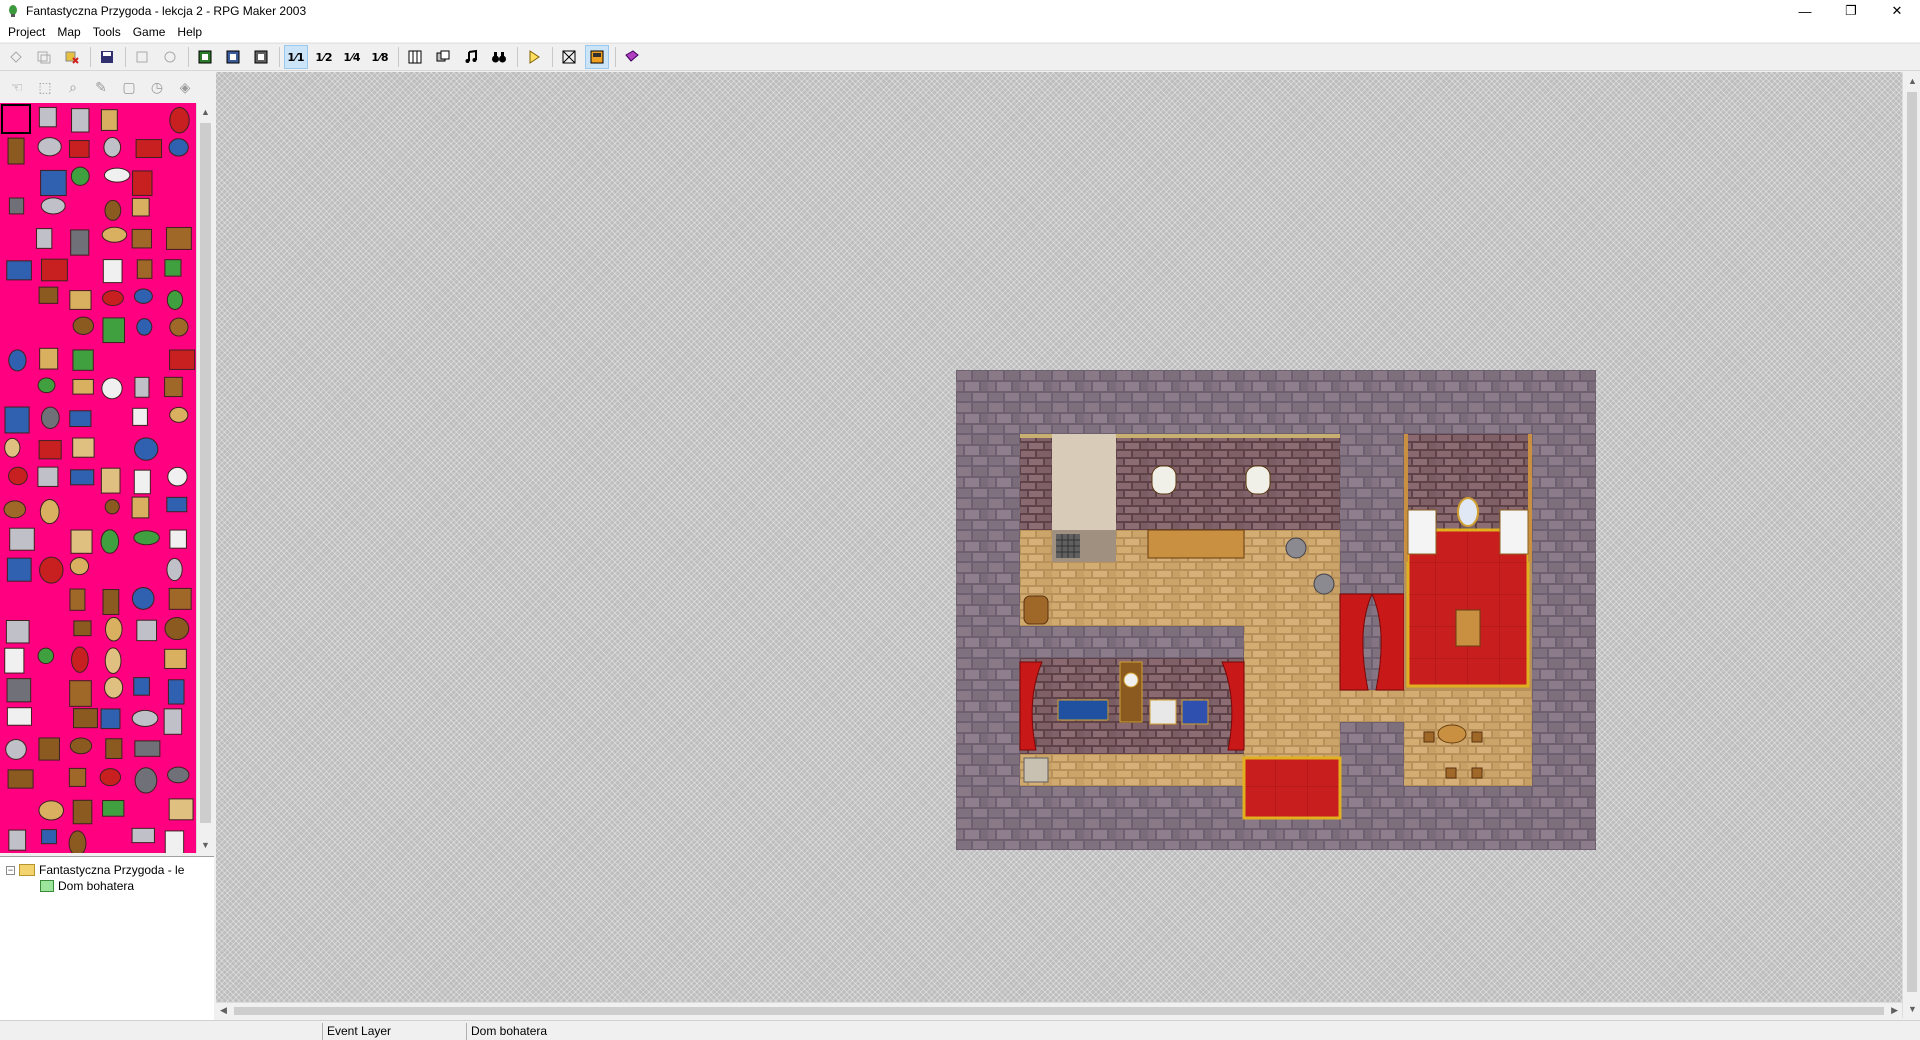  What do you see at coordinates (189, 32) in the screenshot?
I see `menu-help: Help` at bounding box center [189, 32].